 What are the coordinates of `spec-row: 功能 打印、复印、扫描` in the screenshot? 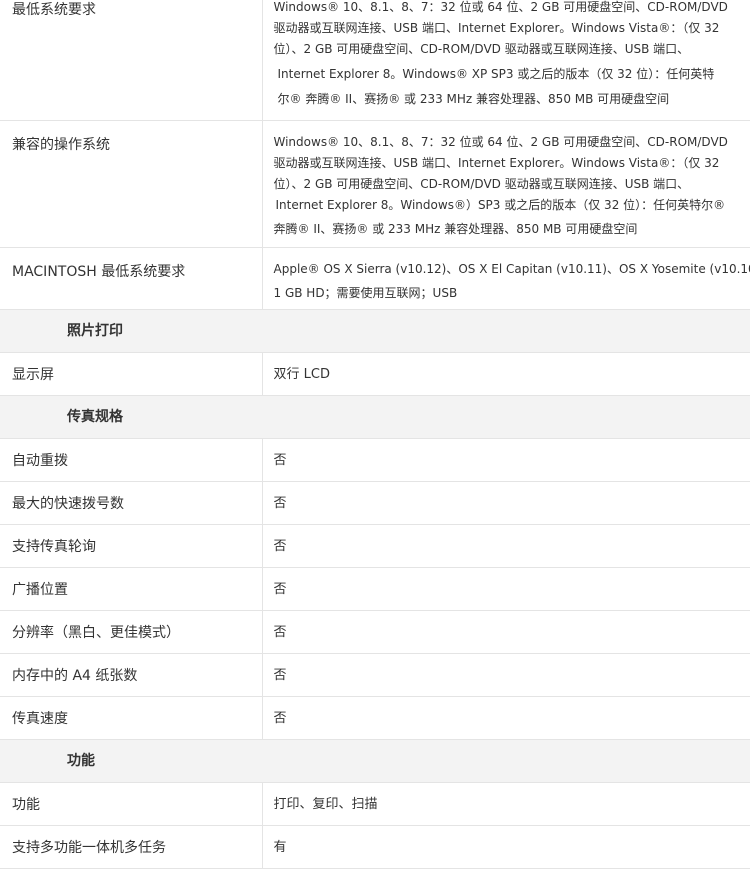 It's located at (375, 804).